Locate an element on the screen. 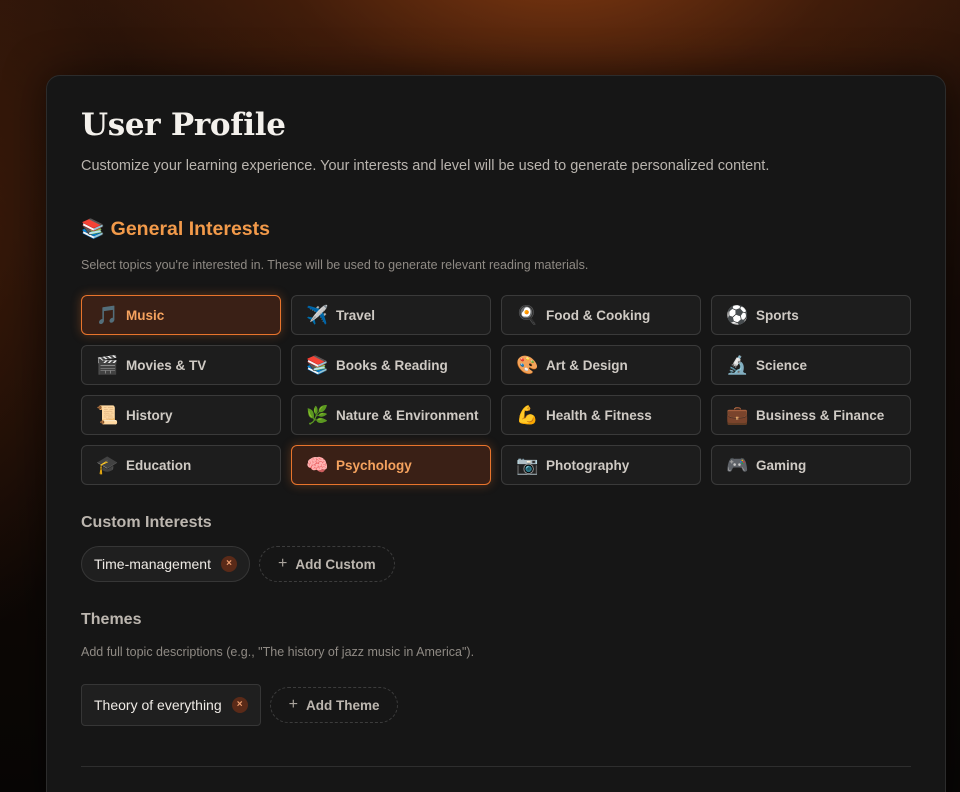  general-interests-heading: 📚 General Interests is located at coordinates (175, 229).